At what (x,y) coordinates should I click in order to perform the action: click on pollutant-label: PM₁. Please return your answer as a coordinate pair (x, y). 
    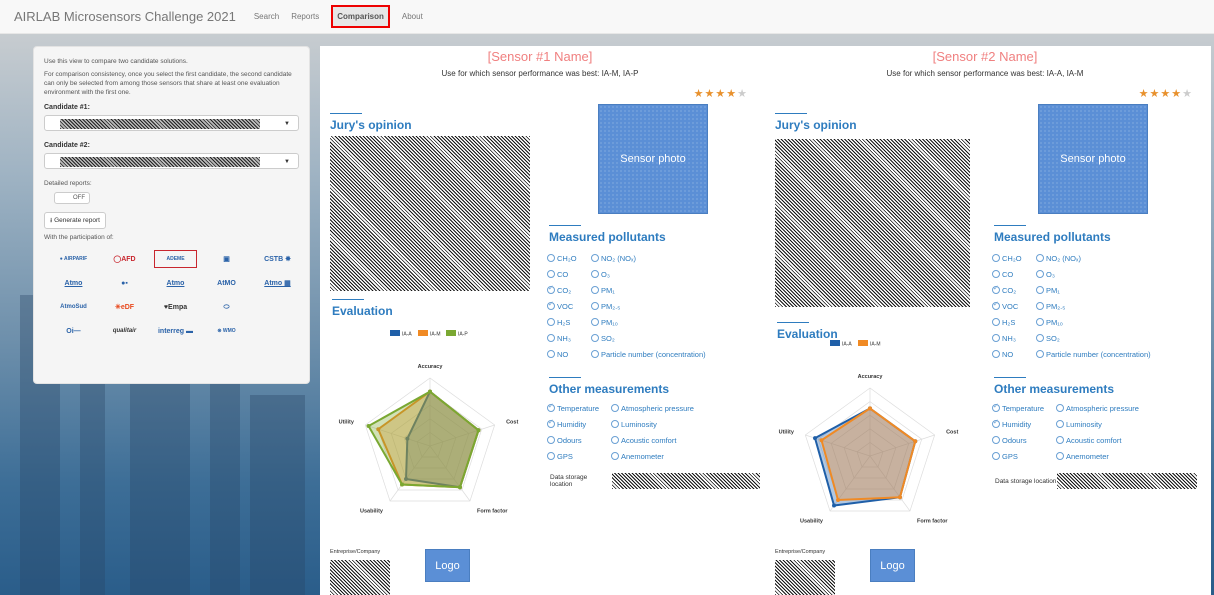
    Looking at the image, I should click on (1053, 290).